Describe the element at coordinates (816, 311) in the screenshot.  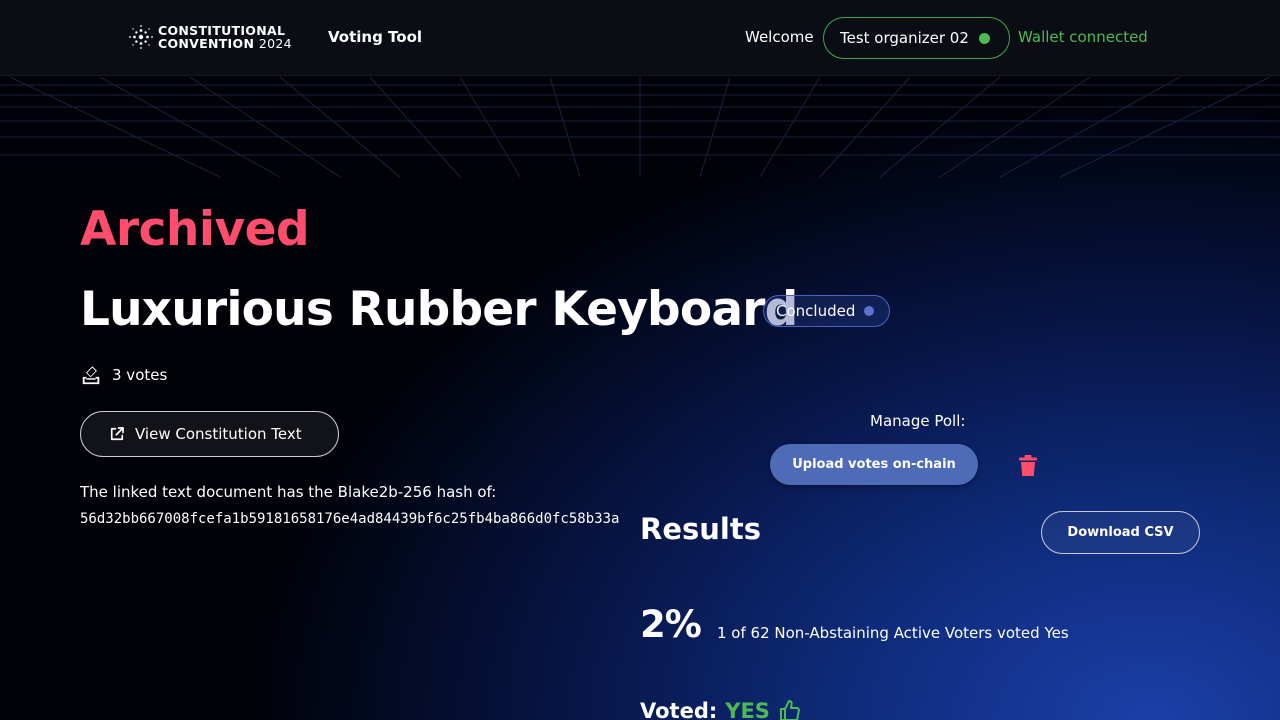
I see `status-badge-label: Concluded` at that location.